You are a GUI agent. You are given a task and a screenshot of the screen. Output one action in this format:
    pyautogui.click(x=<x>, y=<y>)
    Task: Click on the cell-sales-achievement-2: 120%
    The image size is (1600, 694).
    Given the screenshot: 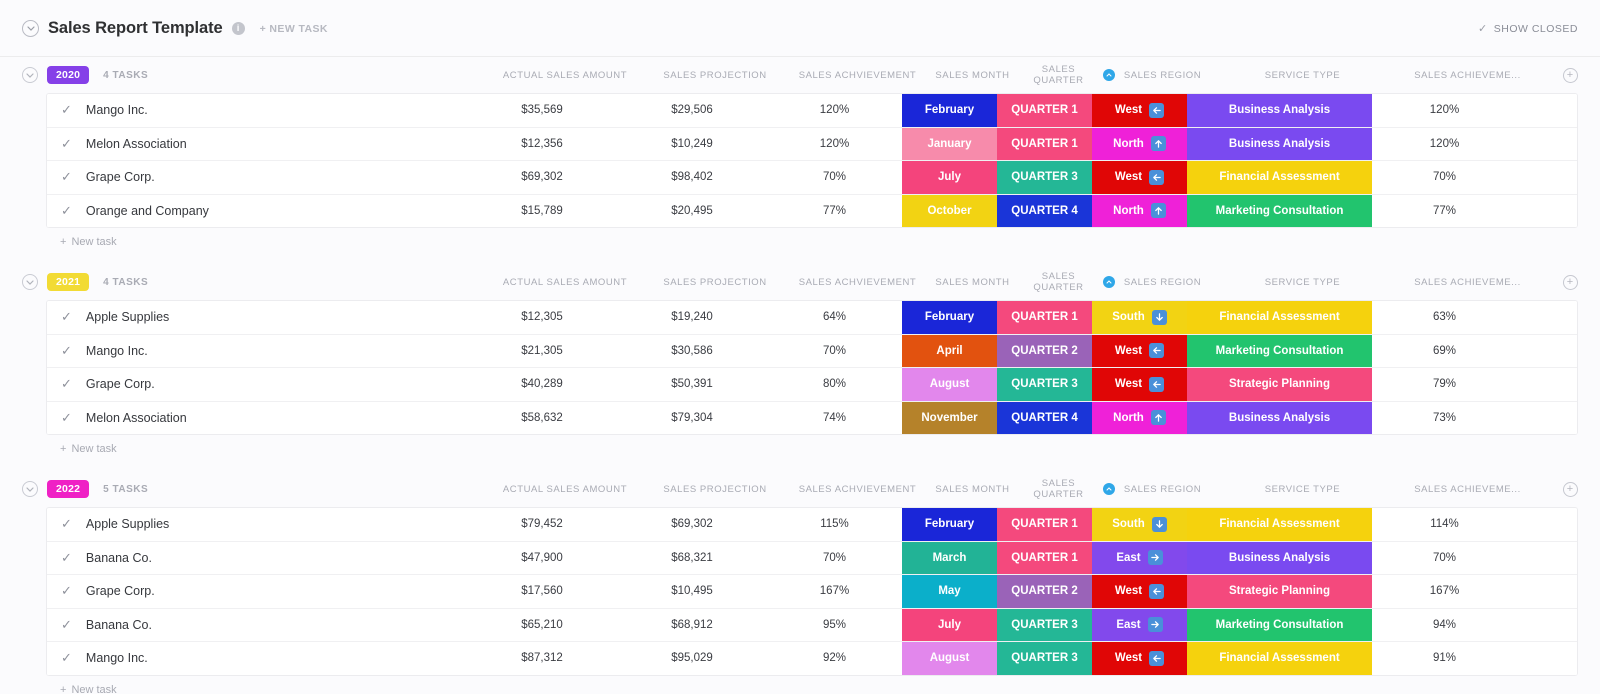 What is the action you would take?
    pyautogui.click(x=1444, y=144)
    